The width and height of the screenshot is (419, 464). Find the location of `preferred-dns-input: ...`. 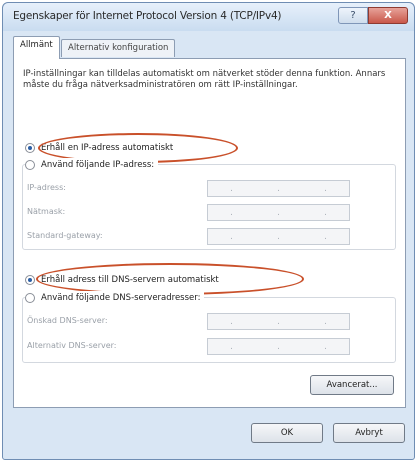

preferred-dns-input: ... is located at coordinates (278, 321).